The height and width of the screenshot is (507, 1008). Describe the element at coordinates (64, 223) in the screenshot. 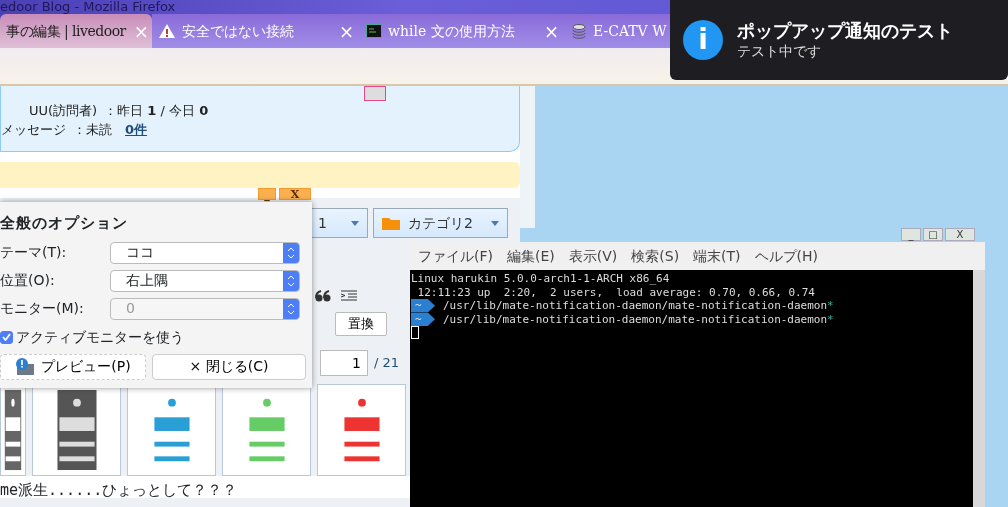

I see `dialog-title: 全般のオプション` at that location.